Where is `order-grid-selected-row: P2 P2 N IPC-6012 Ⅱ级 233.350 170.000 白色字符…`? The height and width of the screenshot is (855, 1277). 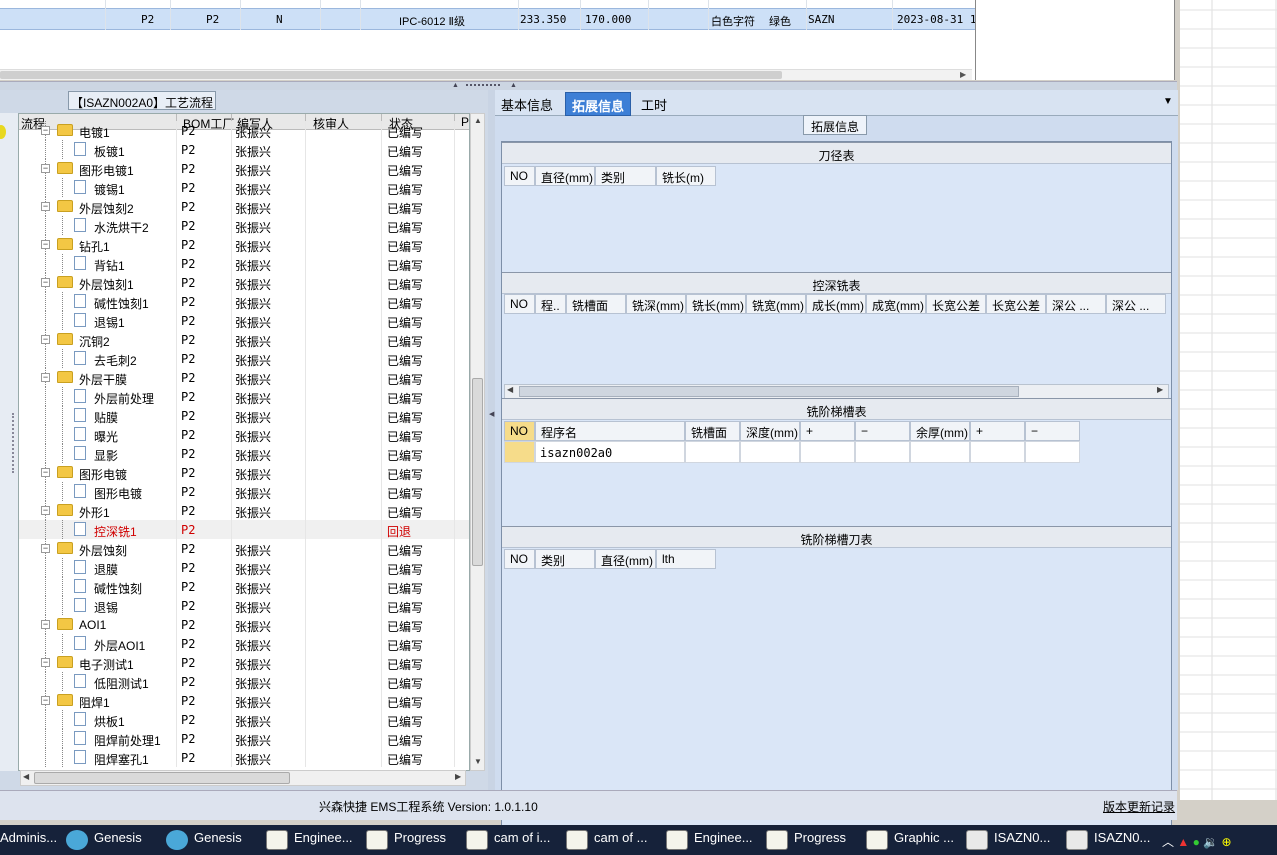 order-grid-selected-row: P2 P2 N IPC-6012 Ⅱ级 233.350 170.000 白色字符… is located at coordinates (487, 19).